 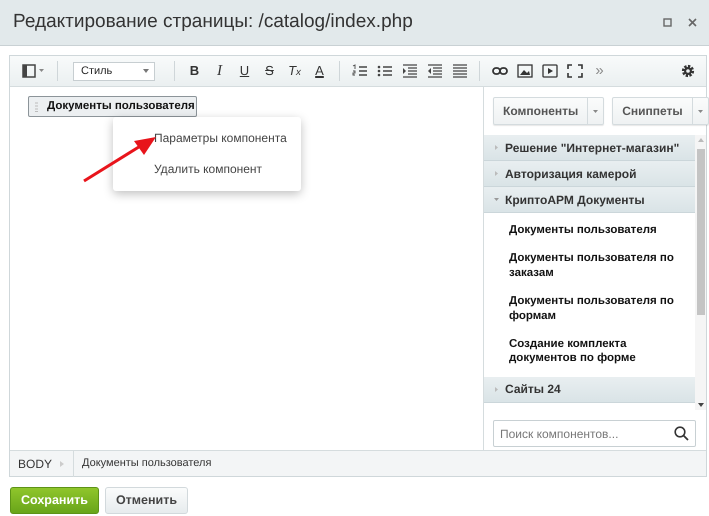 I want to click on bold-button: B, so click(x=194, y=71).